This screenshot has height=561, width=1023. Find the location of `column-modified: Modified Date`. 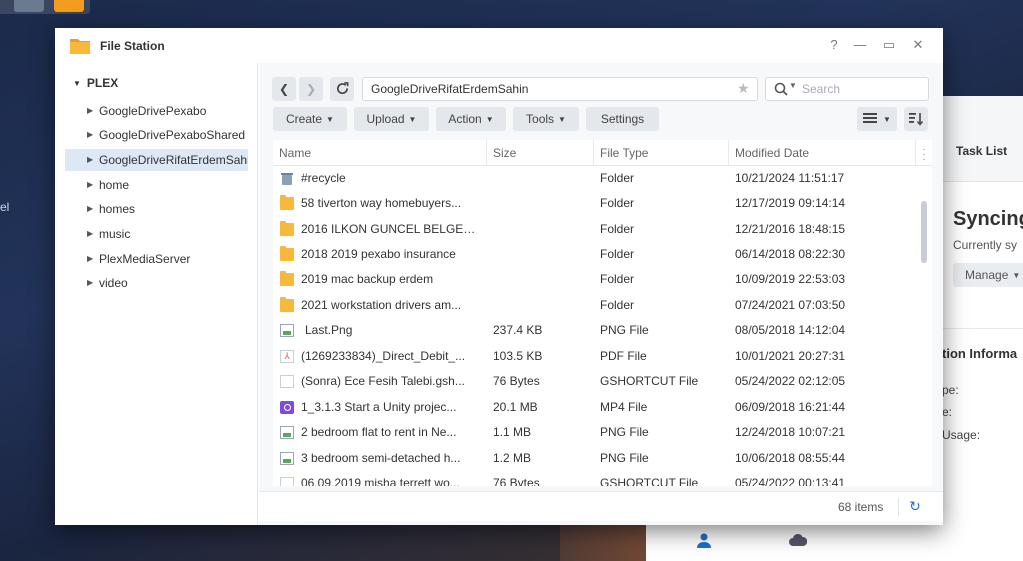

column-modified: Modified Date is located at coordinates (822, 153).